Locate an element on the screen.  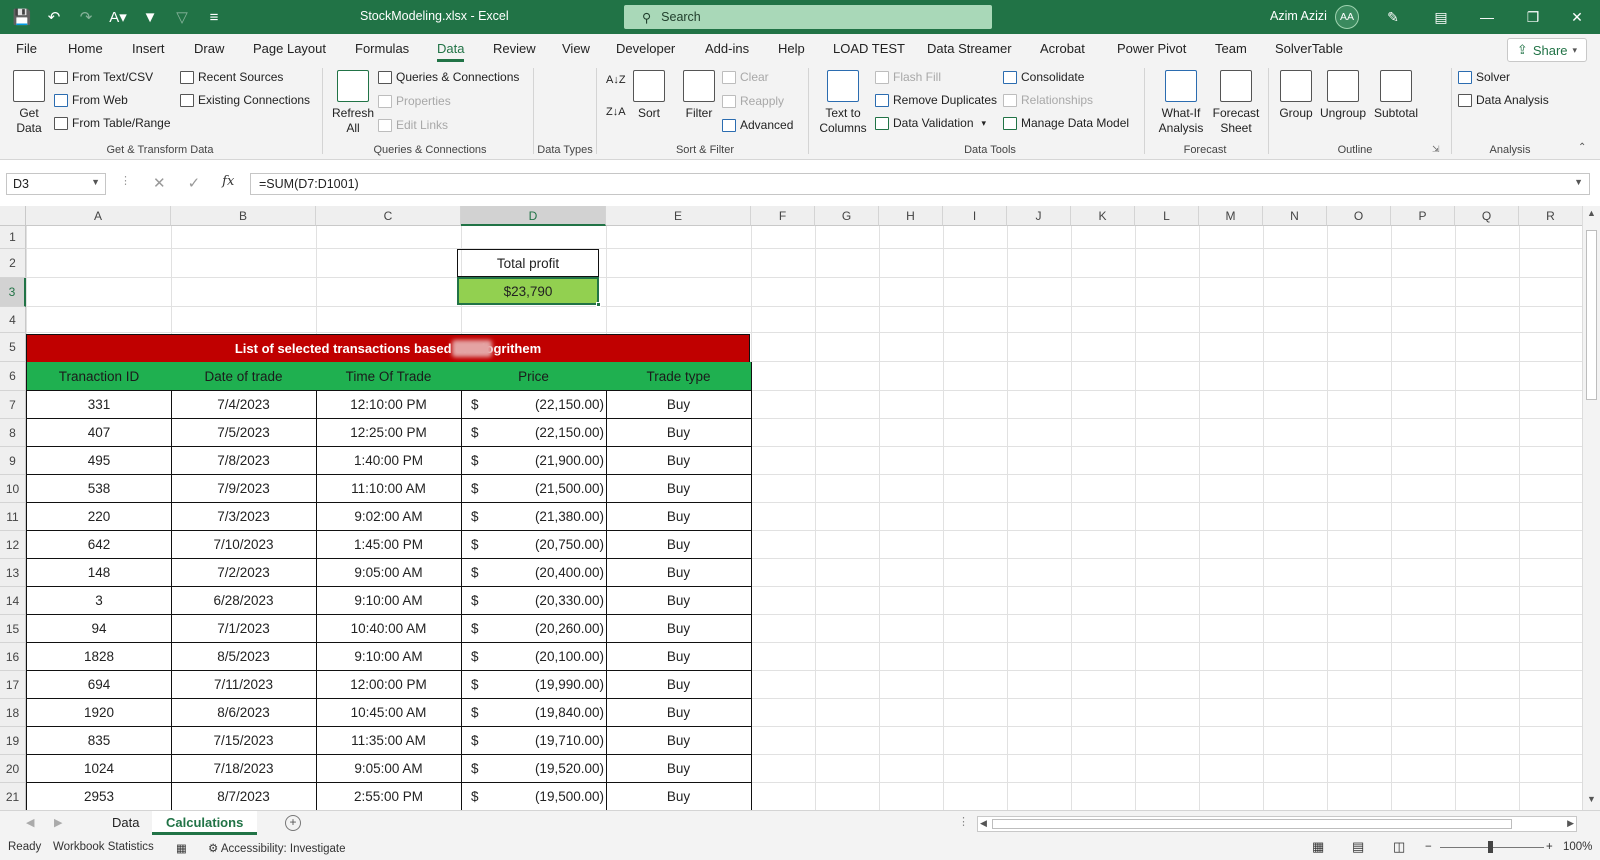
next-sheet-icon: ▶ is located at coordinates (58, 822).